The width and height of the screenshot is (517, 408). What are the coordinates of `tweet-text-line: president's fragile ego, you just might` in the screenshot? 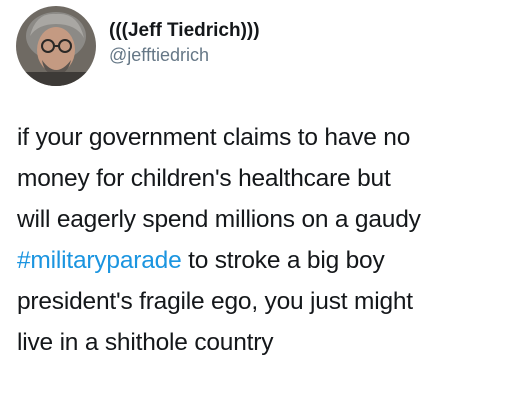 It's located at (215, 301).